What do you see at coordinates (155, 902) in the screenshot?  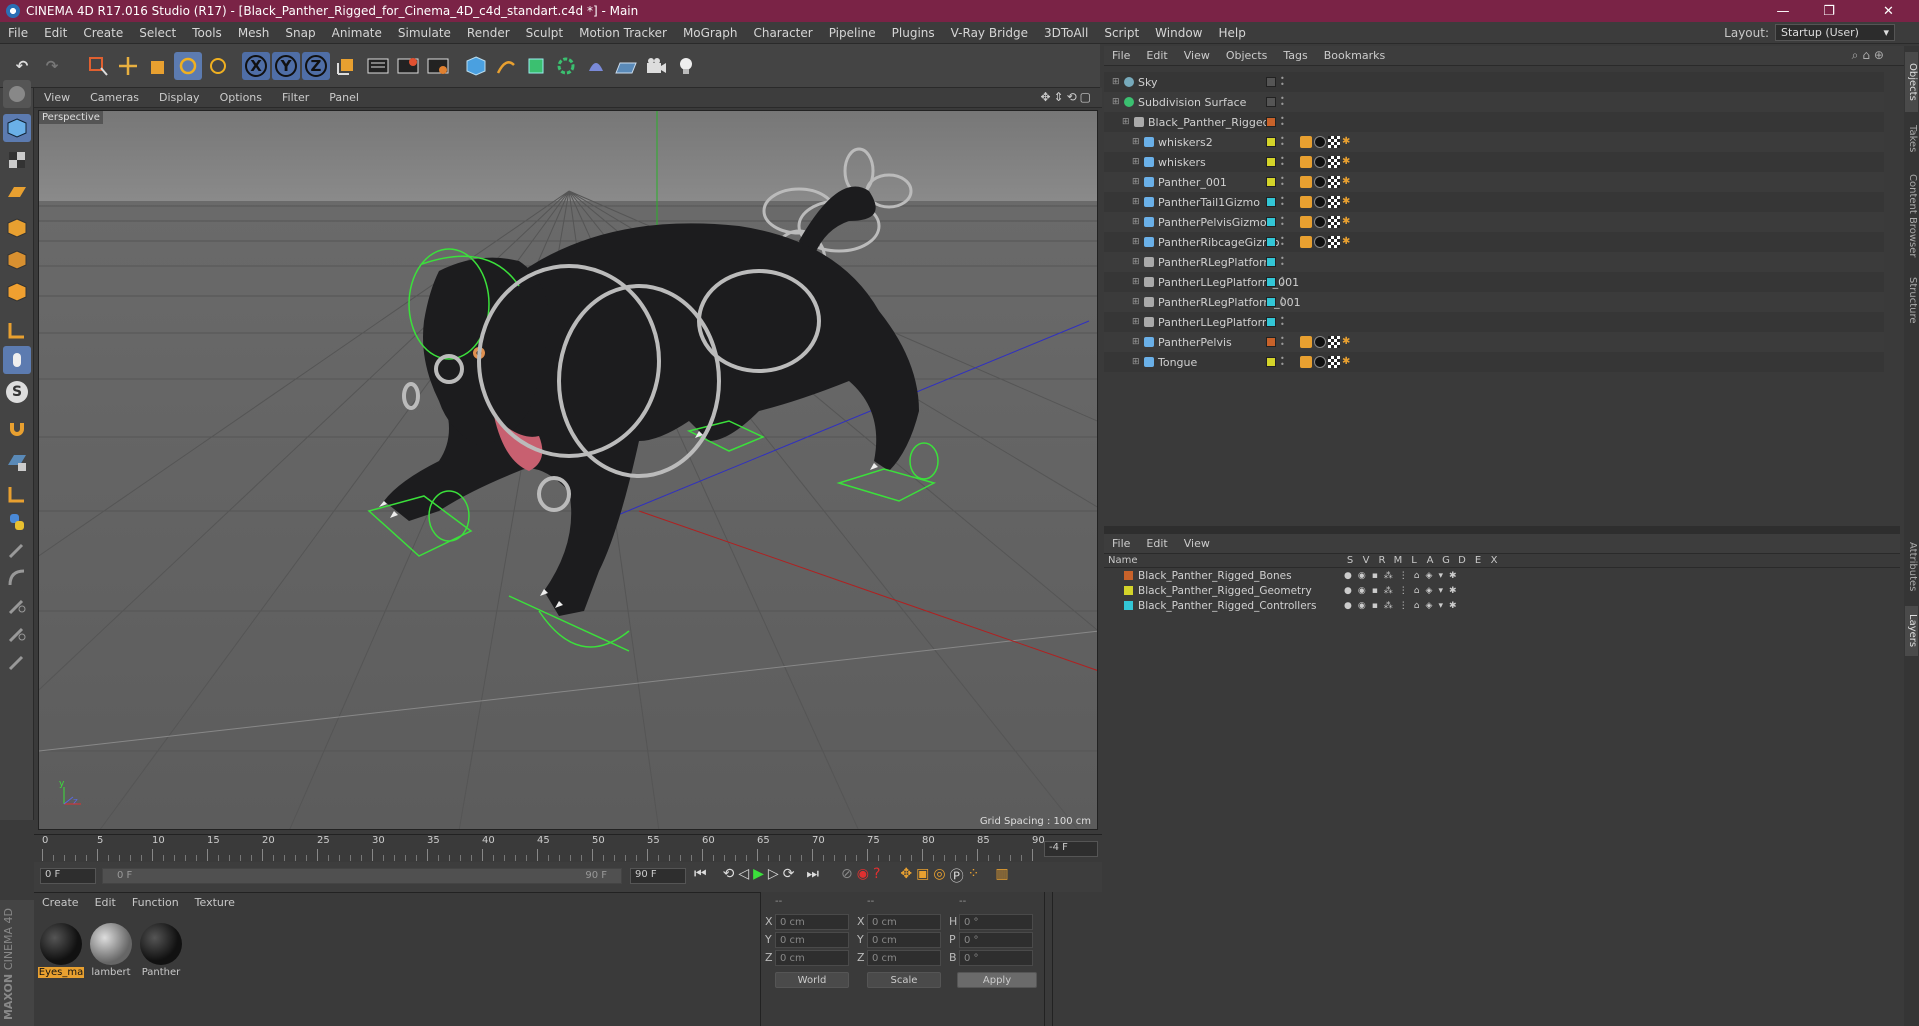 I see `material-menu-function: Function` at bounding box center [155, 902].